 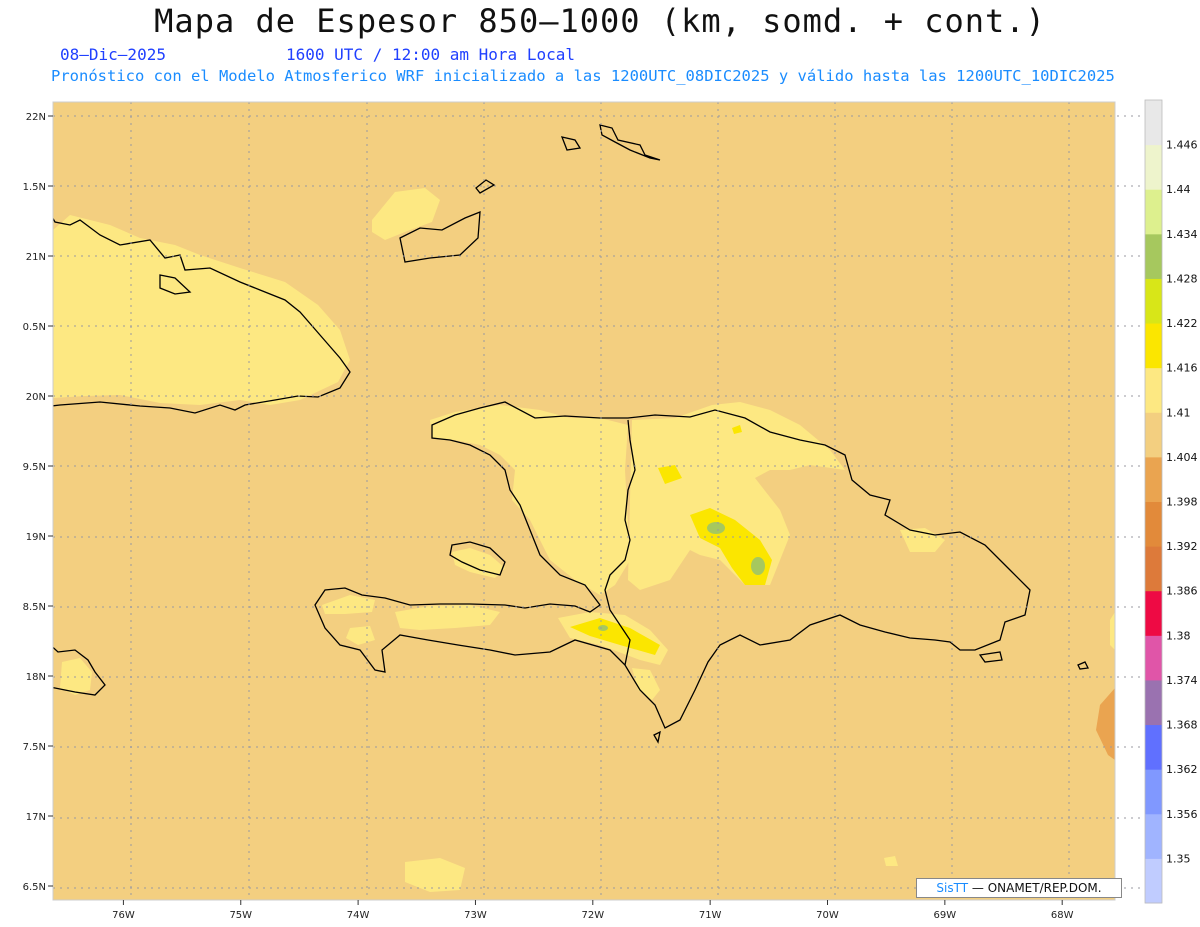 What do you see at coordinates (34, 607) in the screenshot?
I see `lat-tick-label: 8.5N` at bounding box center [34, 607].